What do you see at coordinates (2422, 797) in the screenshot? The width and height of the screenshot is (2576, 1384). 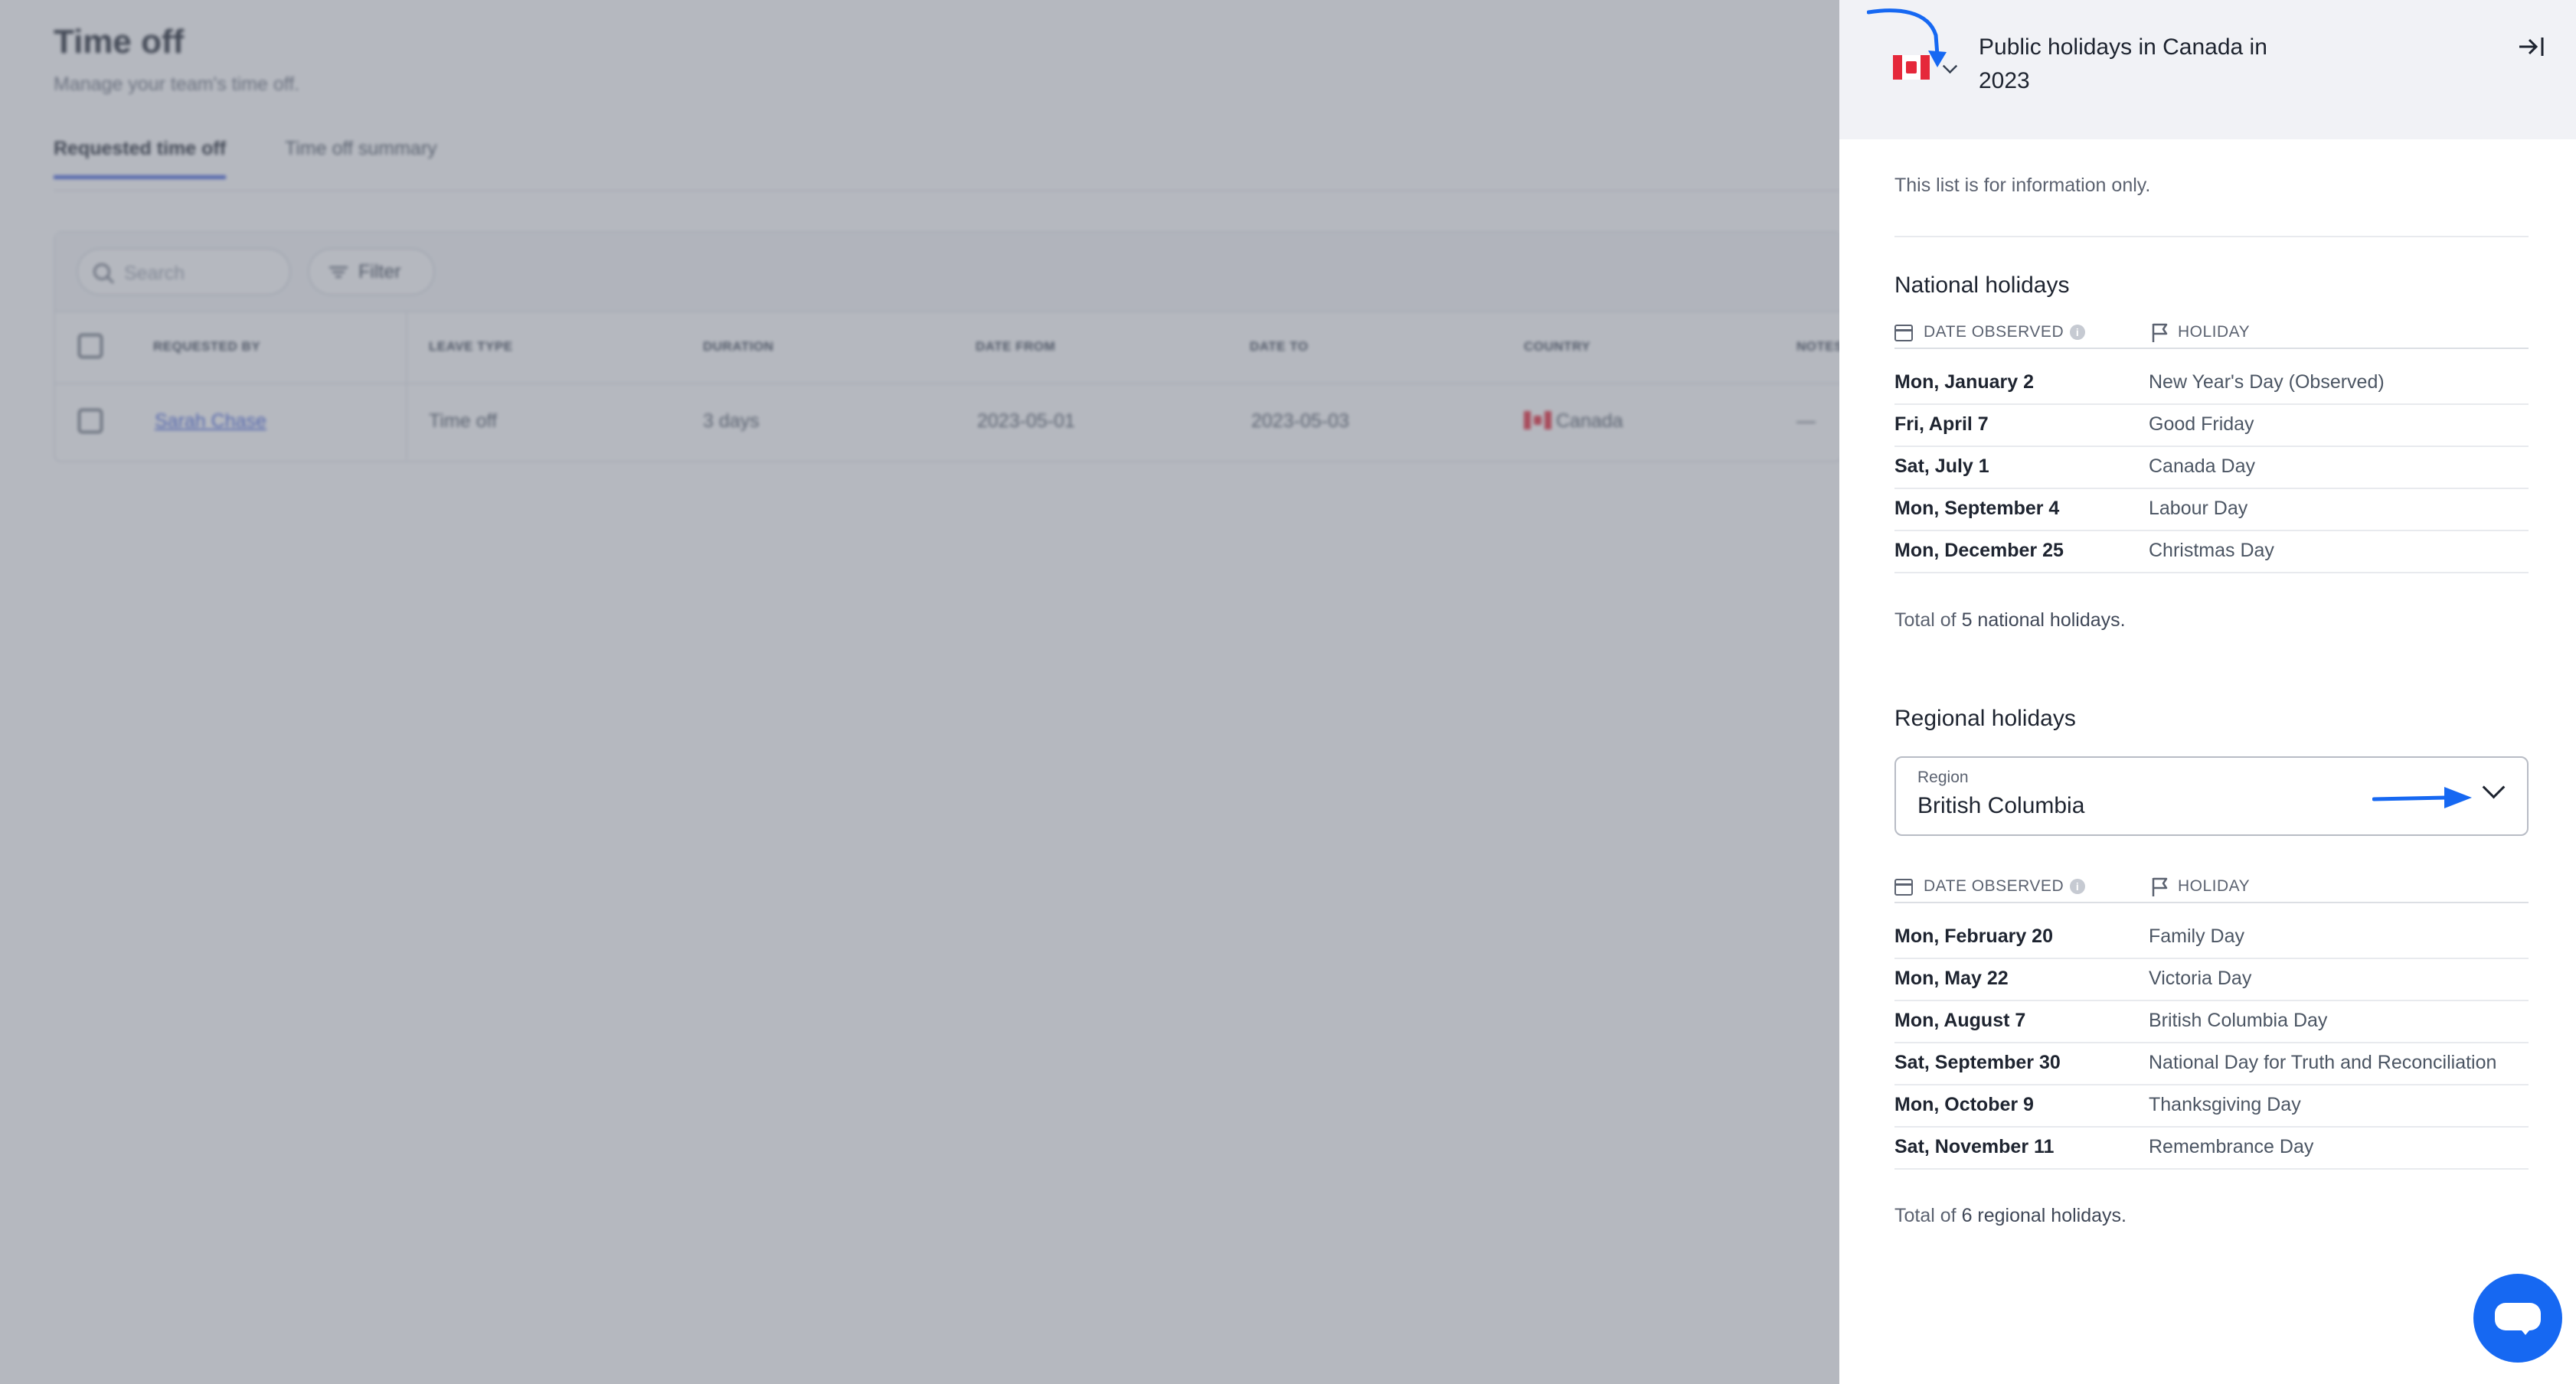 I see `annotation-arrow-icon` at bounding box center [2422, 797].